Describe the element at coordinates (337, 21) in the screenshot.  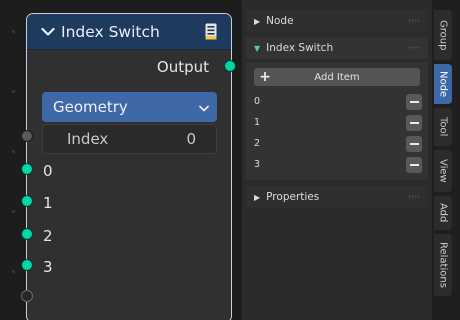
I see `node-section-header: ▶ Node` at that location.